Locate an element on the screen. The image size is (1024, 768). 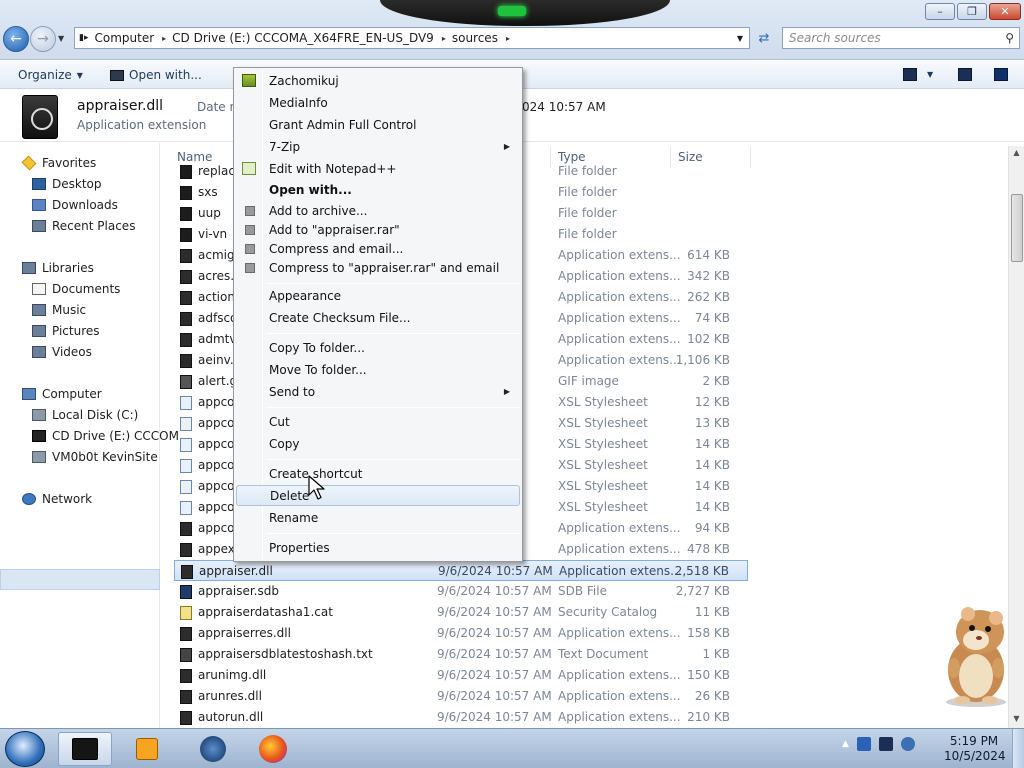
search-input: Search sources ⚲ is located at coordinates (901, 38).